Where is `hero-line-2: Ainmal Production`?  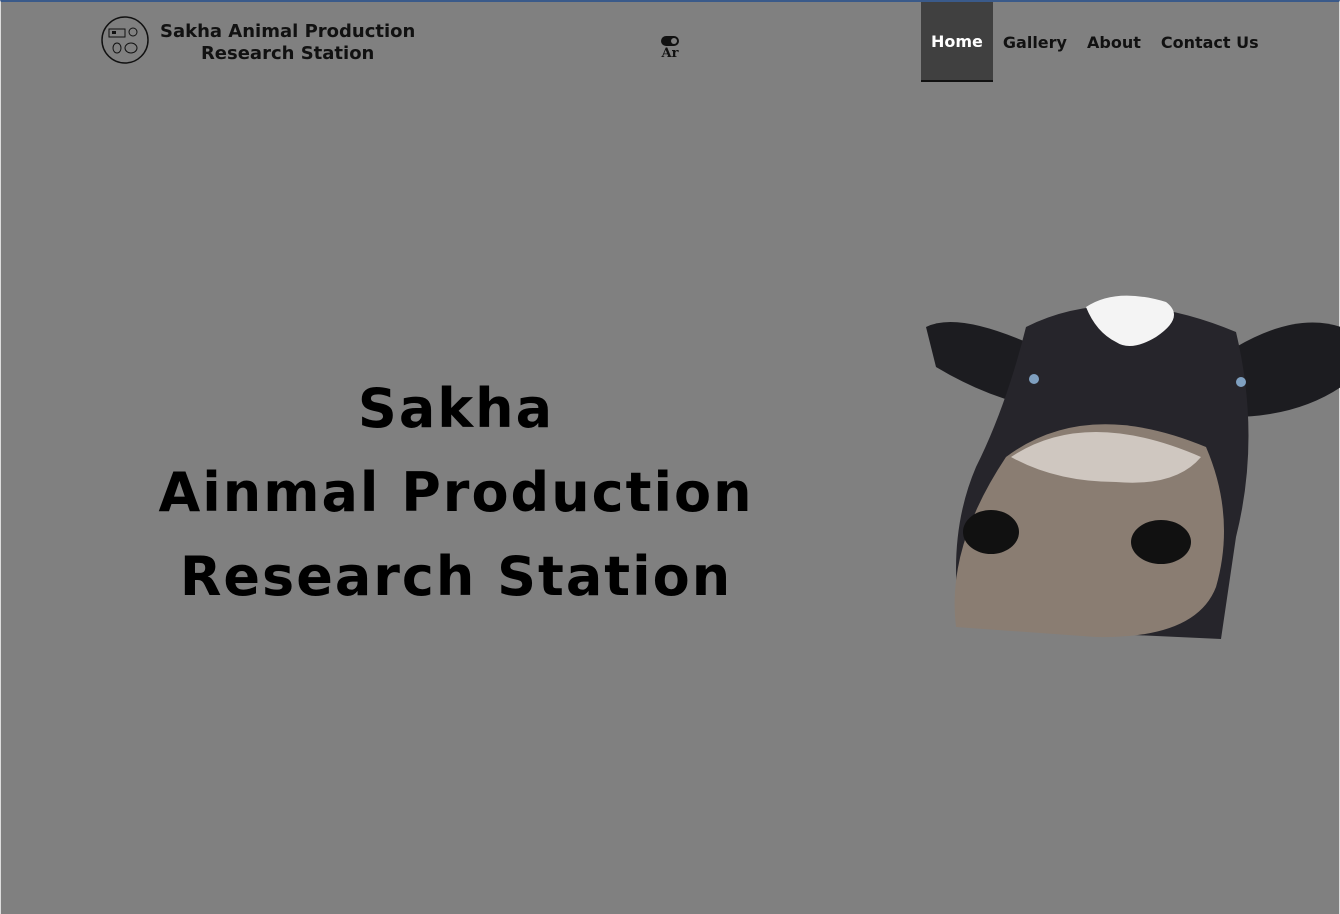 hero-line-2: Ainmal Production is located at coordinates (456, 492).